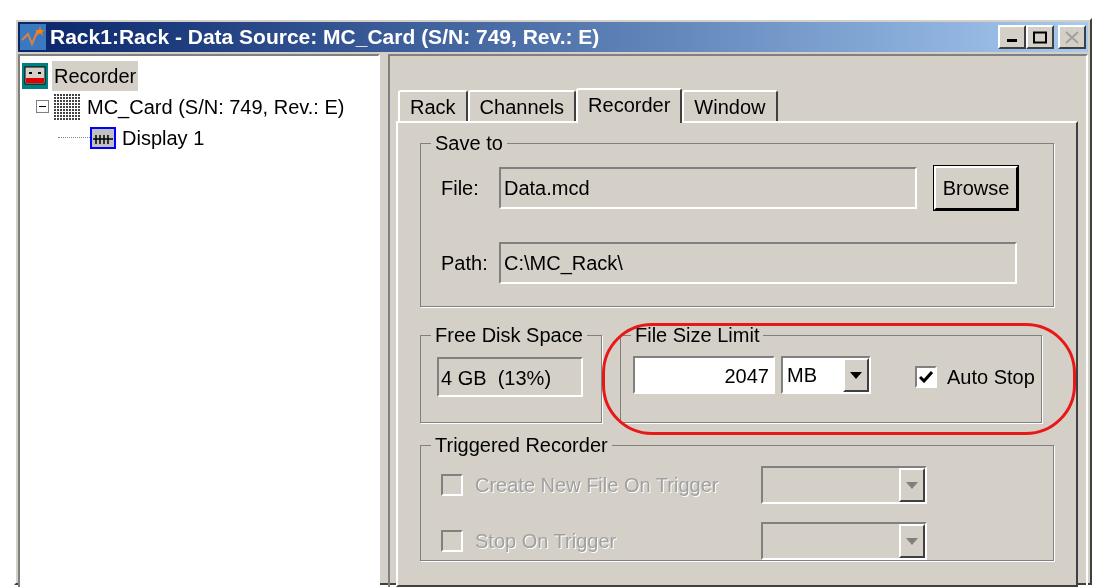 Image resolution: width=1094 pixels, height=587 pixels. I want to click on maximize-icon, so click(1040, 37).